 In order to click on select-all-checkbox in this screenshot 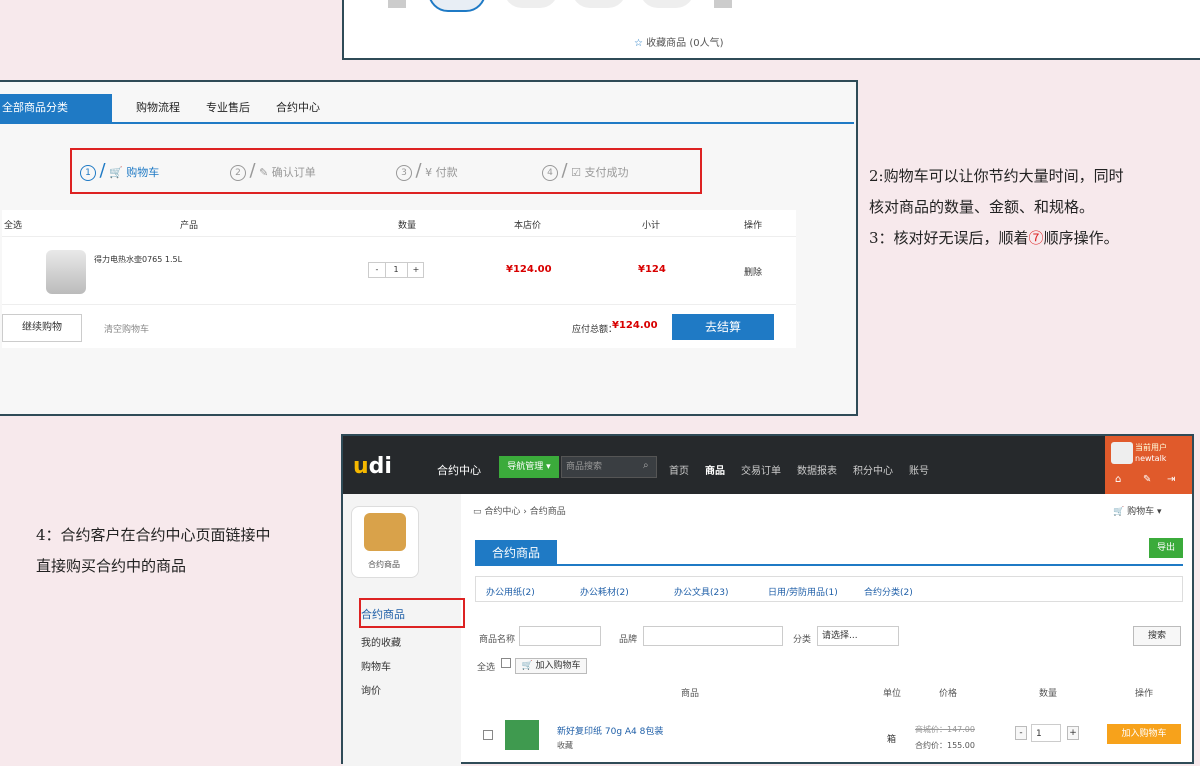, I will do `click(506, 663)`.